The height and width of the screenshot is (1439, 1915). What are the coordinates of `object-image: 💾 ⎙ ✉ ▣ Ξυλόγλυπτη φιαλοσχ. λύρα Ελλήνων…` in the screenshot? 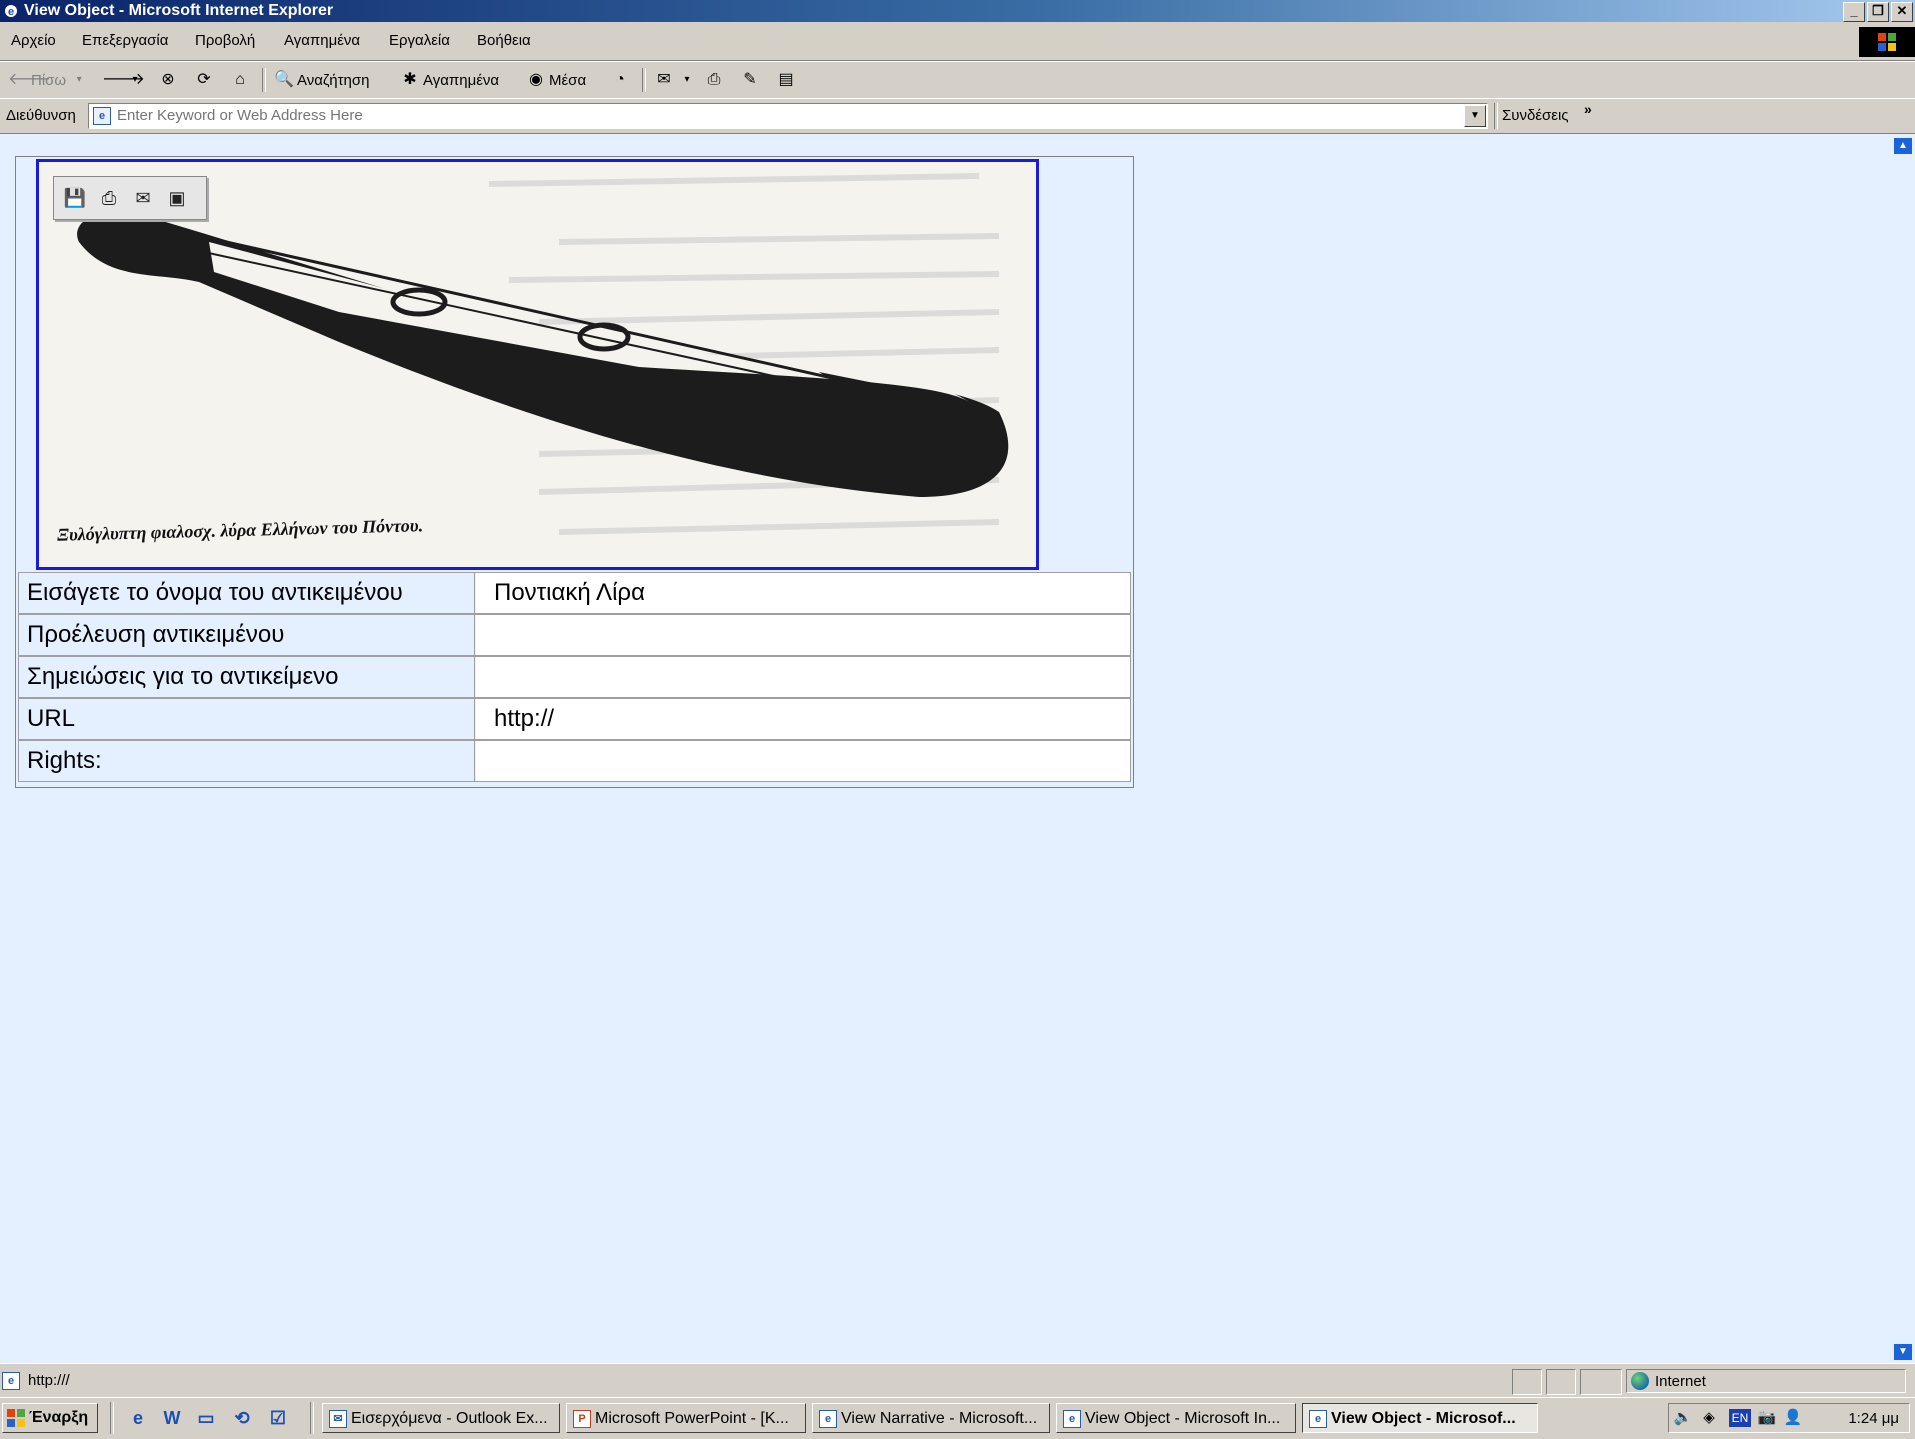 It's located at (537, 364).